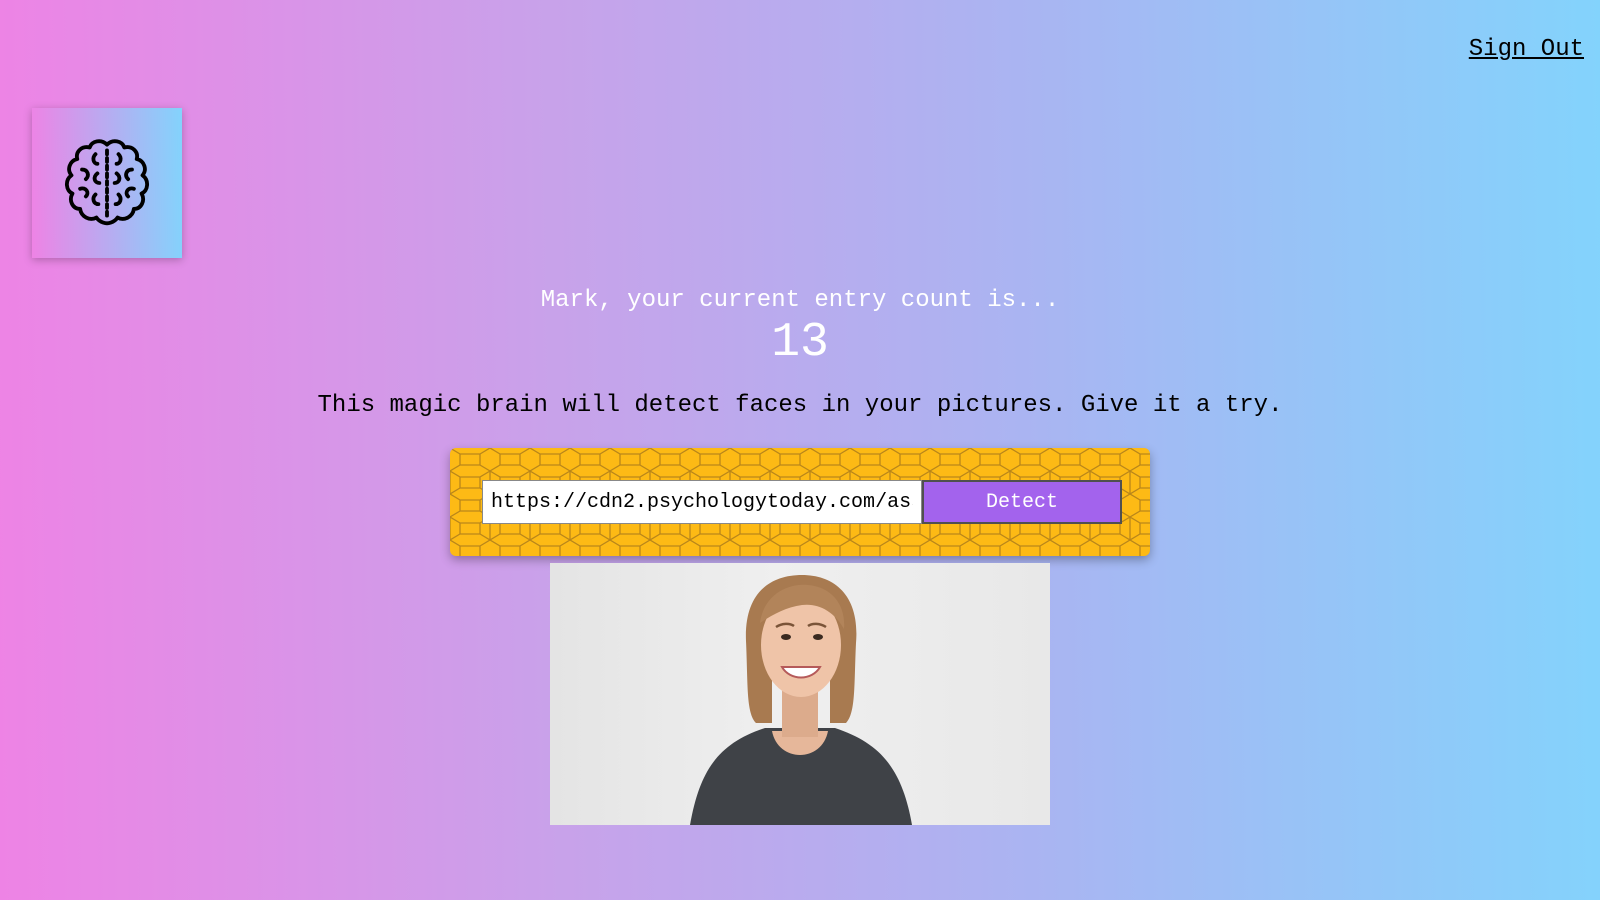 The image size is (1600, 900). I want to click on smiling-woman-photo, so click(801, 700).